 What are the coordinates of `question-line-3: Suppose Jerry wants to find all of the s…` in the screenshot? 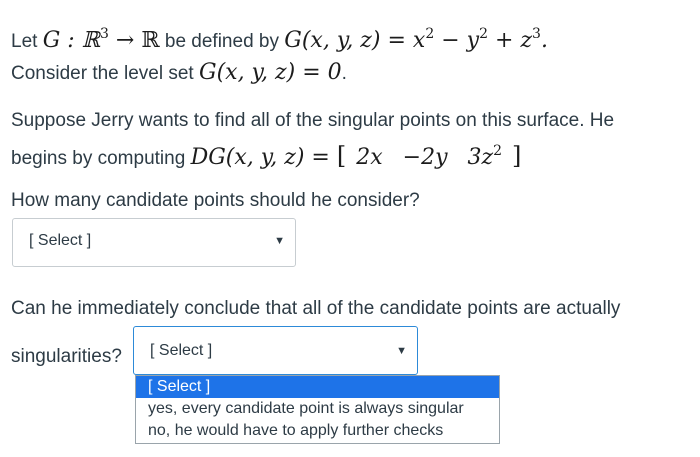 It's located at (312, 121).